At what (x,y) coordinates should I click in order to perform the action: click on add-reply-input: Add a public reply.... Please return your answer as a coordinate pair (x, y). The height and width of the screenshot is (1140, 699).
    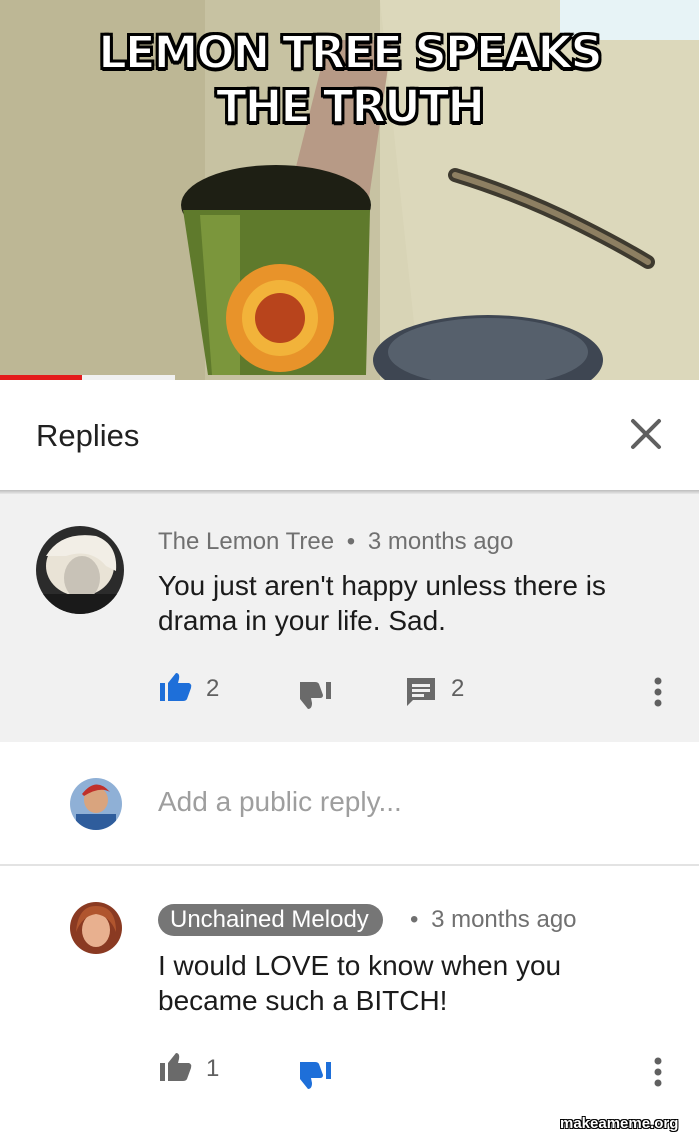
    Looking at the image, I should click on (280, 802).